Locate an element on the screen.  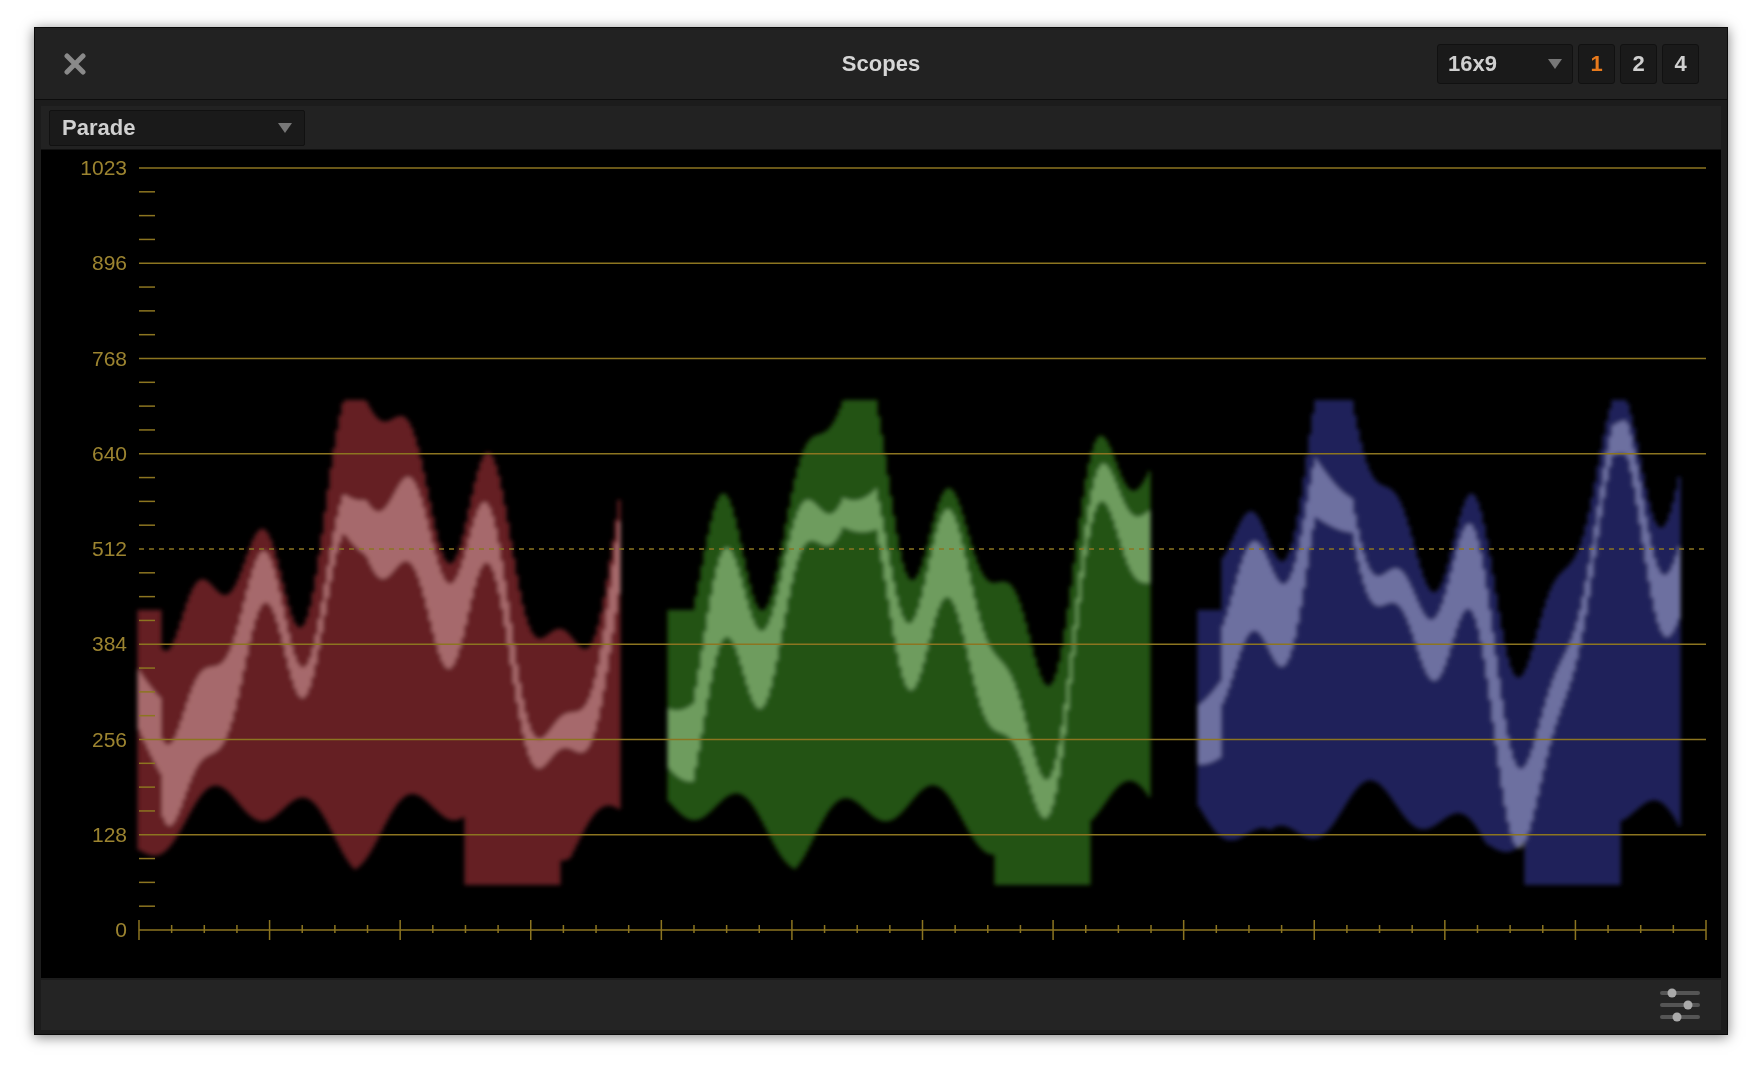
layout-button: 4 is located at coordinates (1680, 63).